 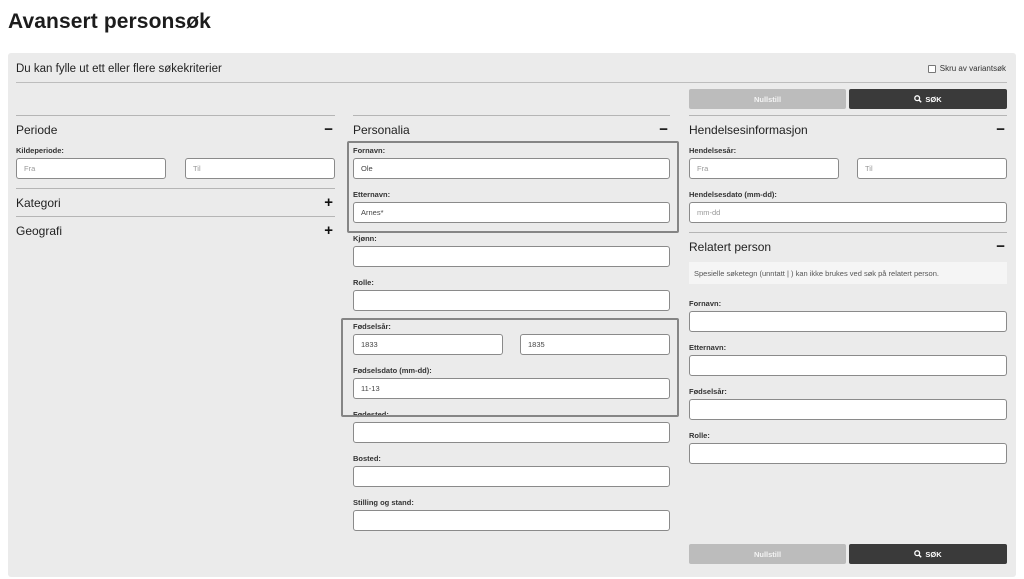 I want to click on section-kategori-title: Kategori, so click(x=38, y=202).